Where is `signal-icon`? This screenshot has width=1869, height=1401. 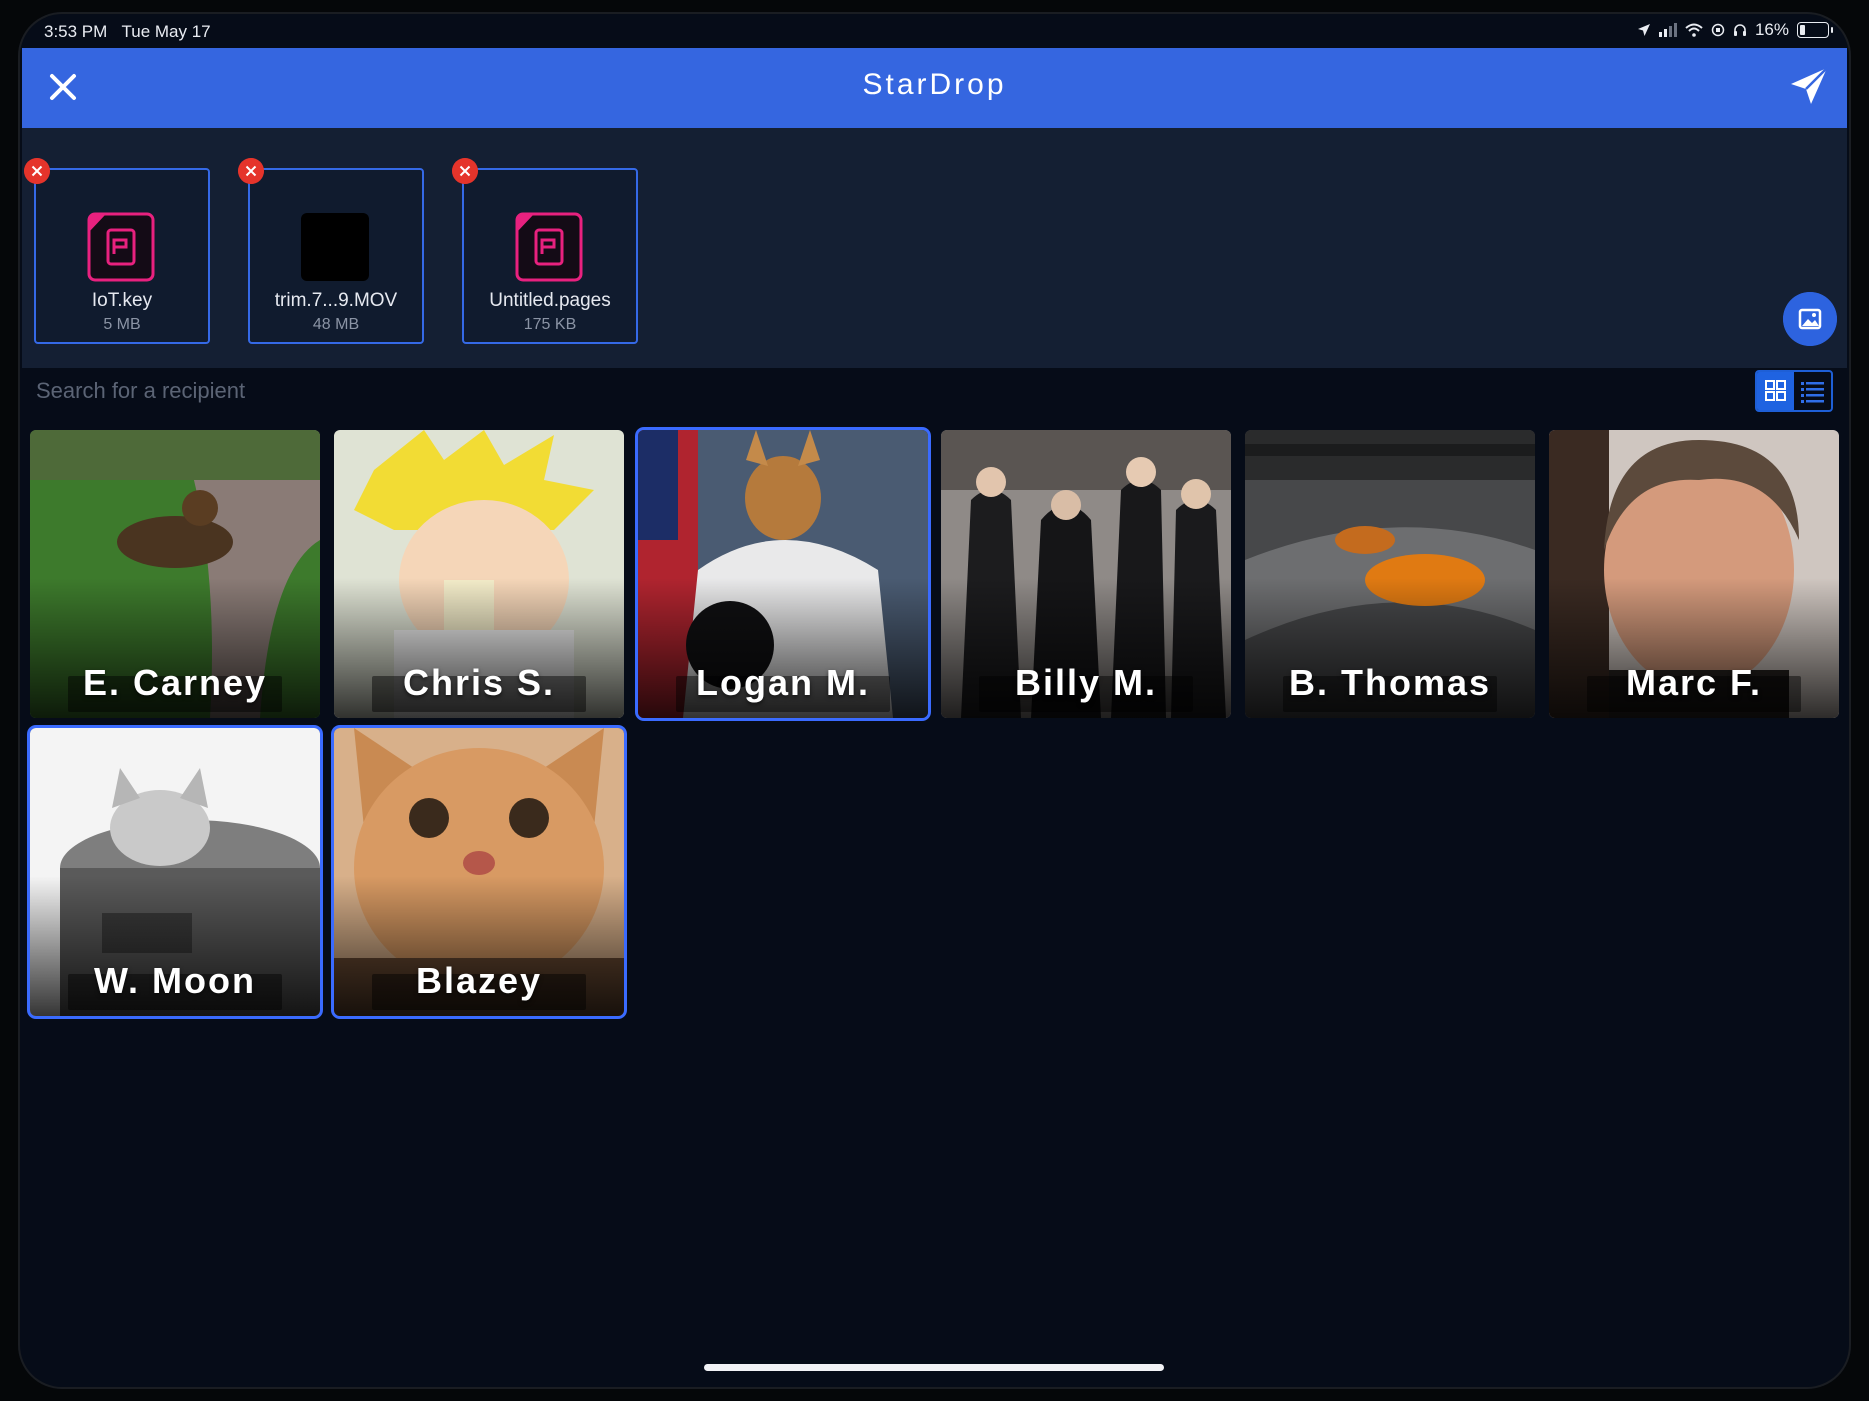
signal-icon is located at coordinates (1667, 30).